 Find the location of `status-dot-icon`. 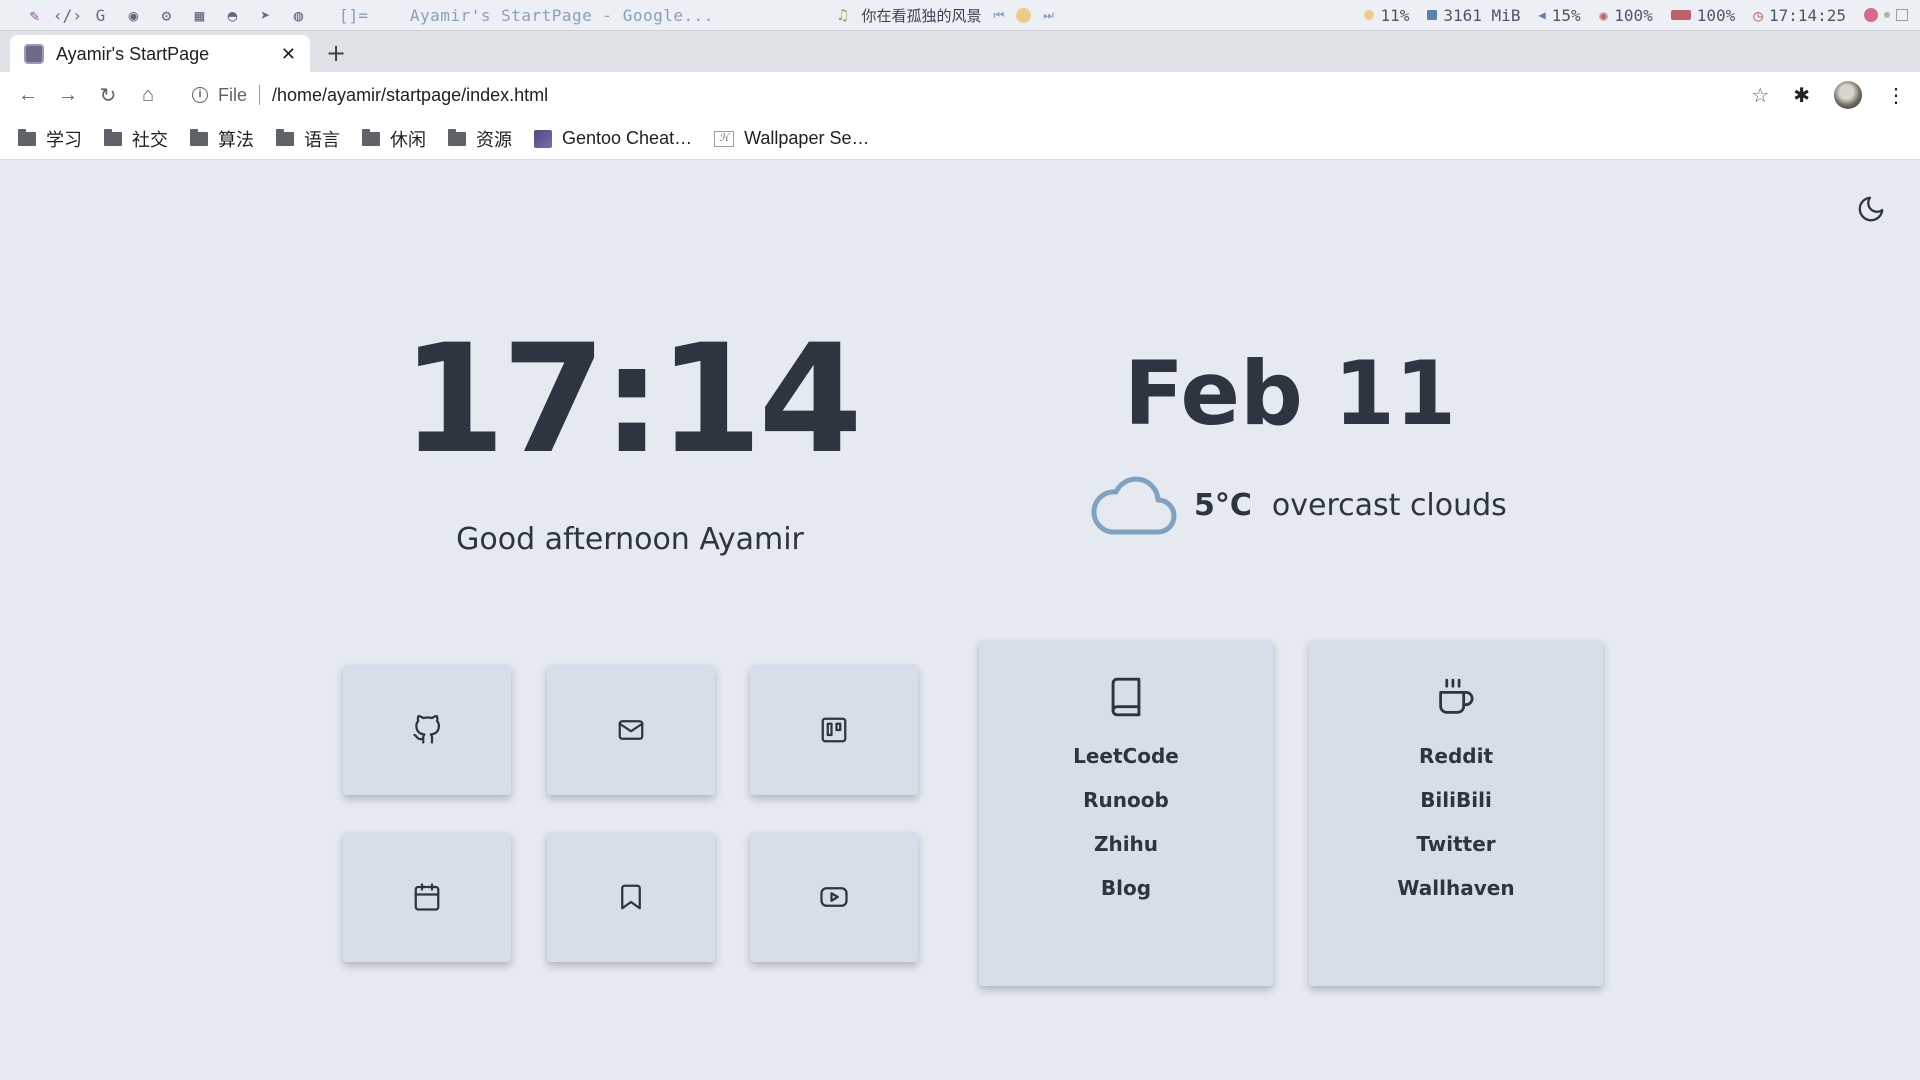

status-dot-icon is located at coordinates (1887, 15).